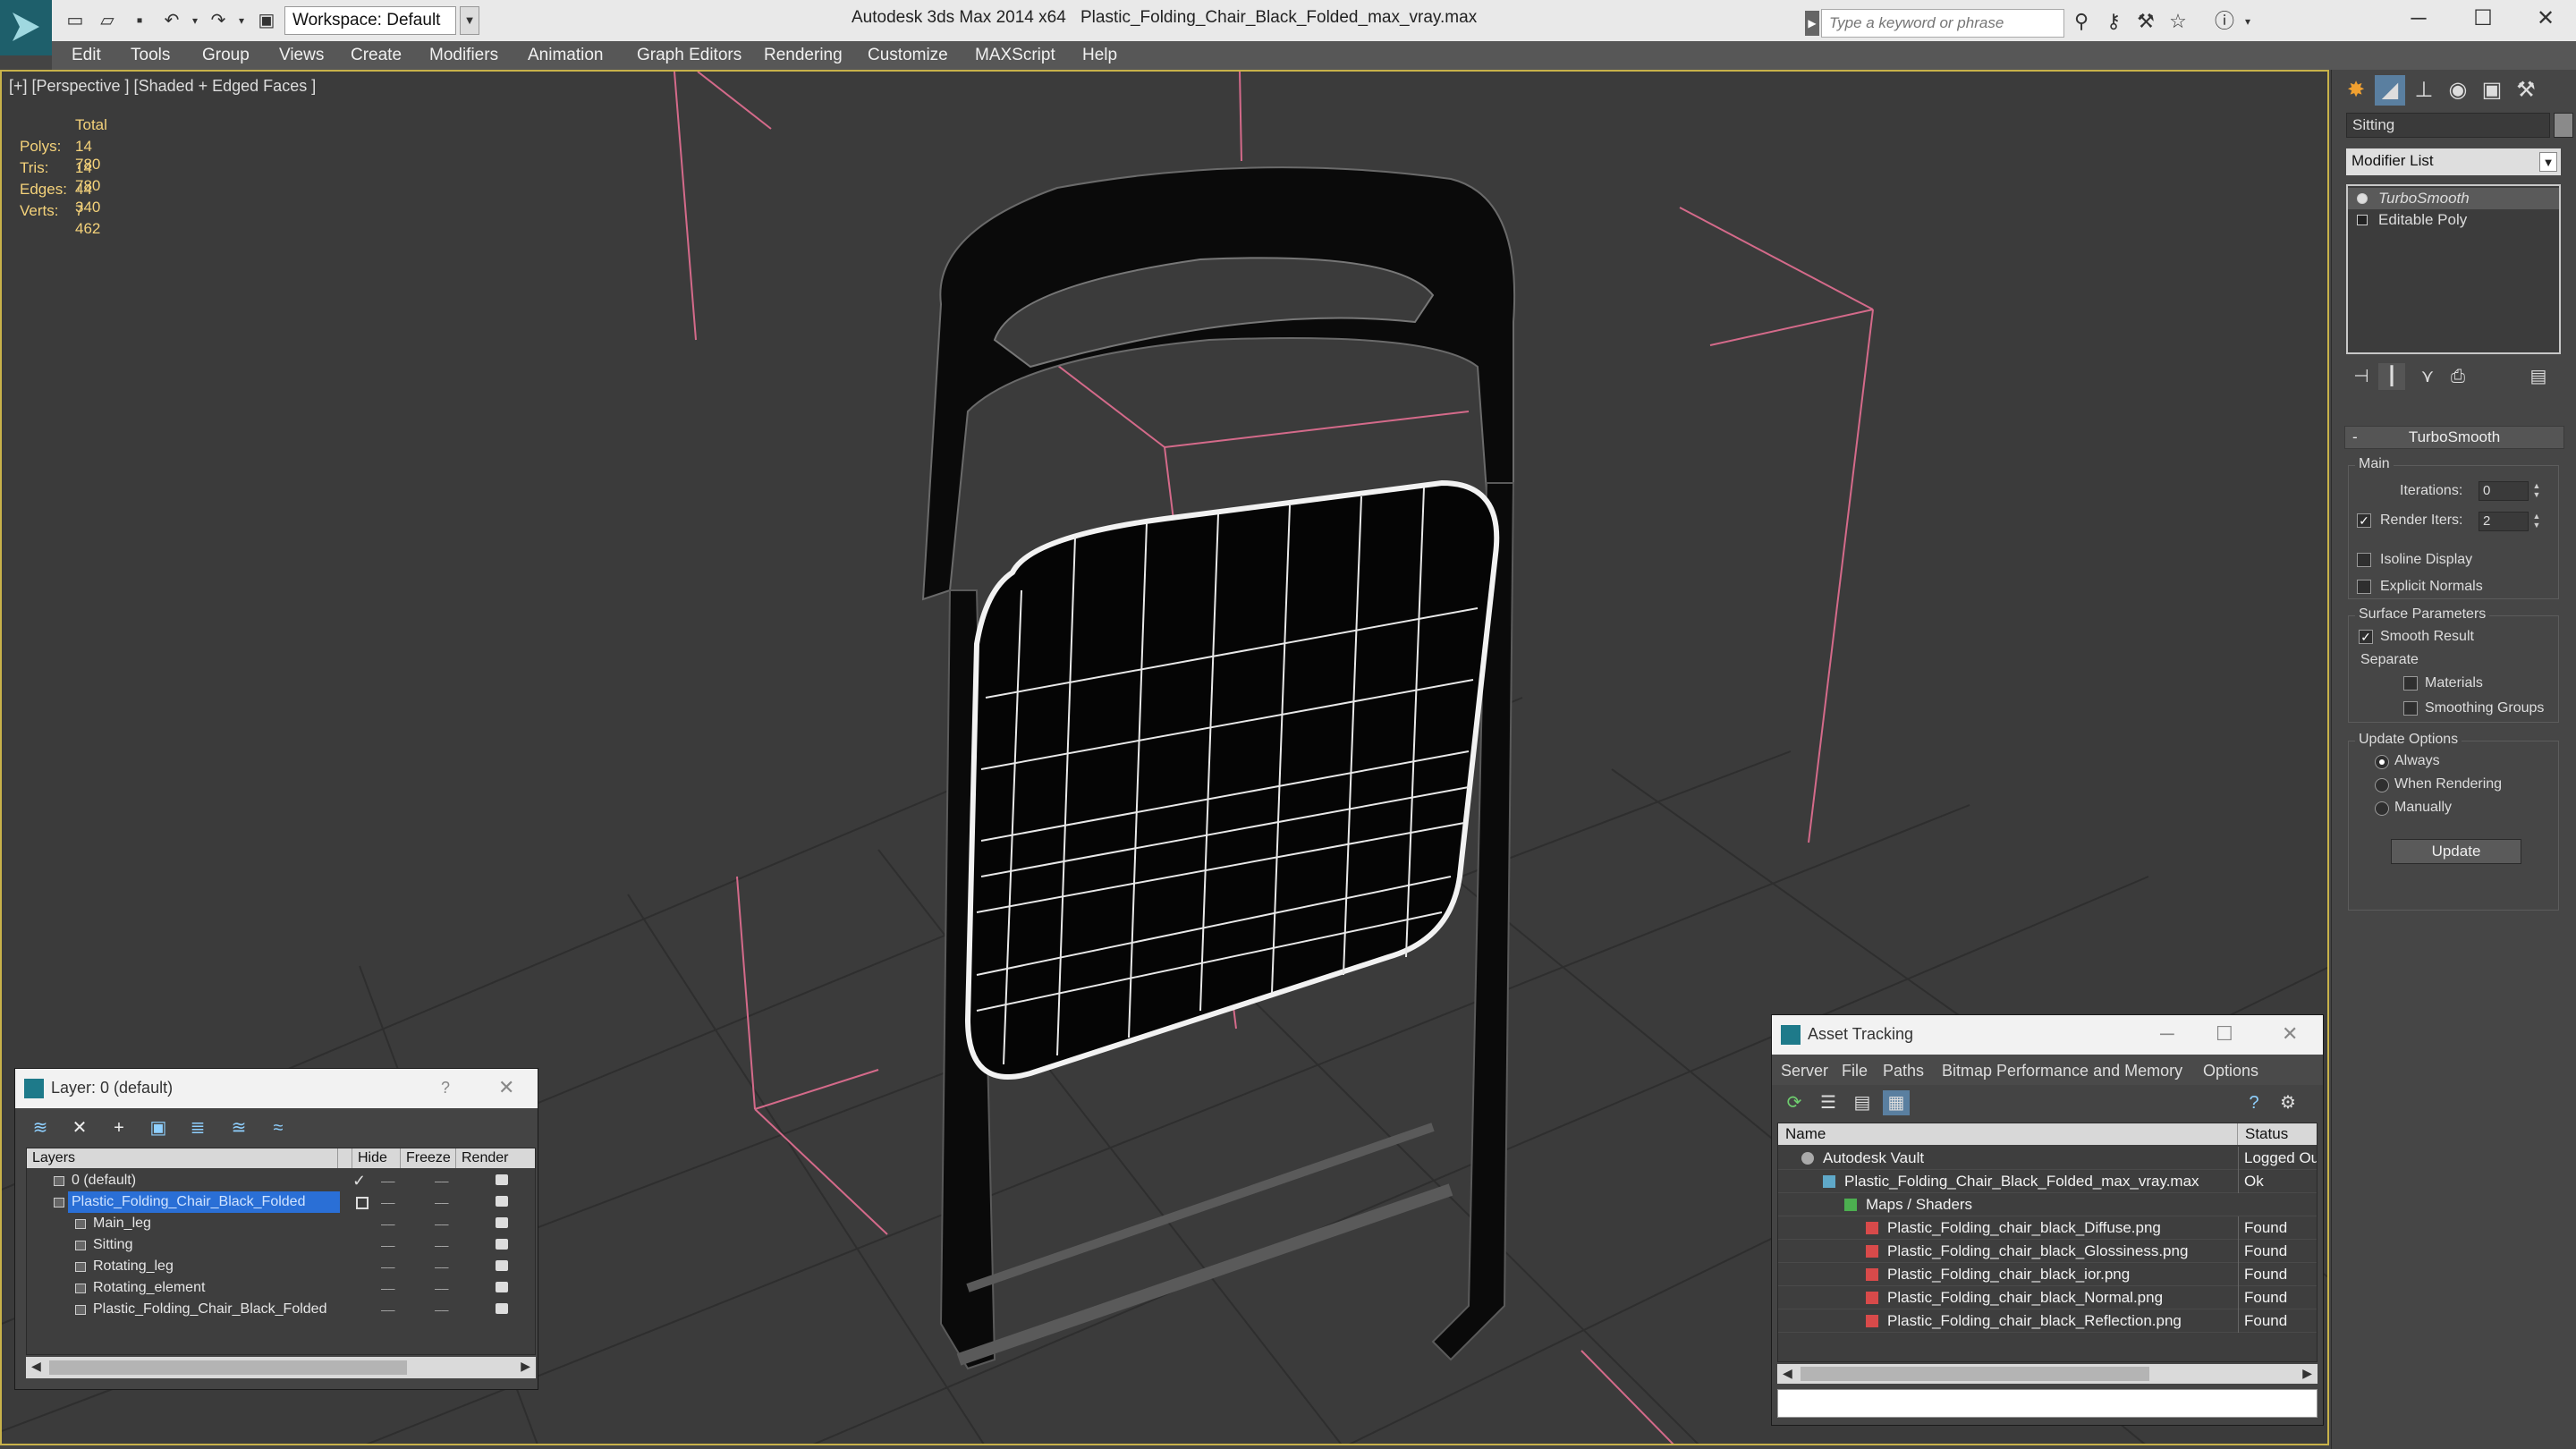  What do you see at coordinates (2382, 762) in the screenshot?
I see `update-always-radio` at bounding box center [2382, 762].